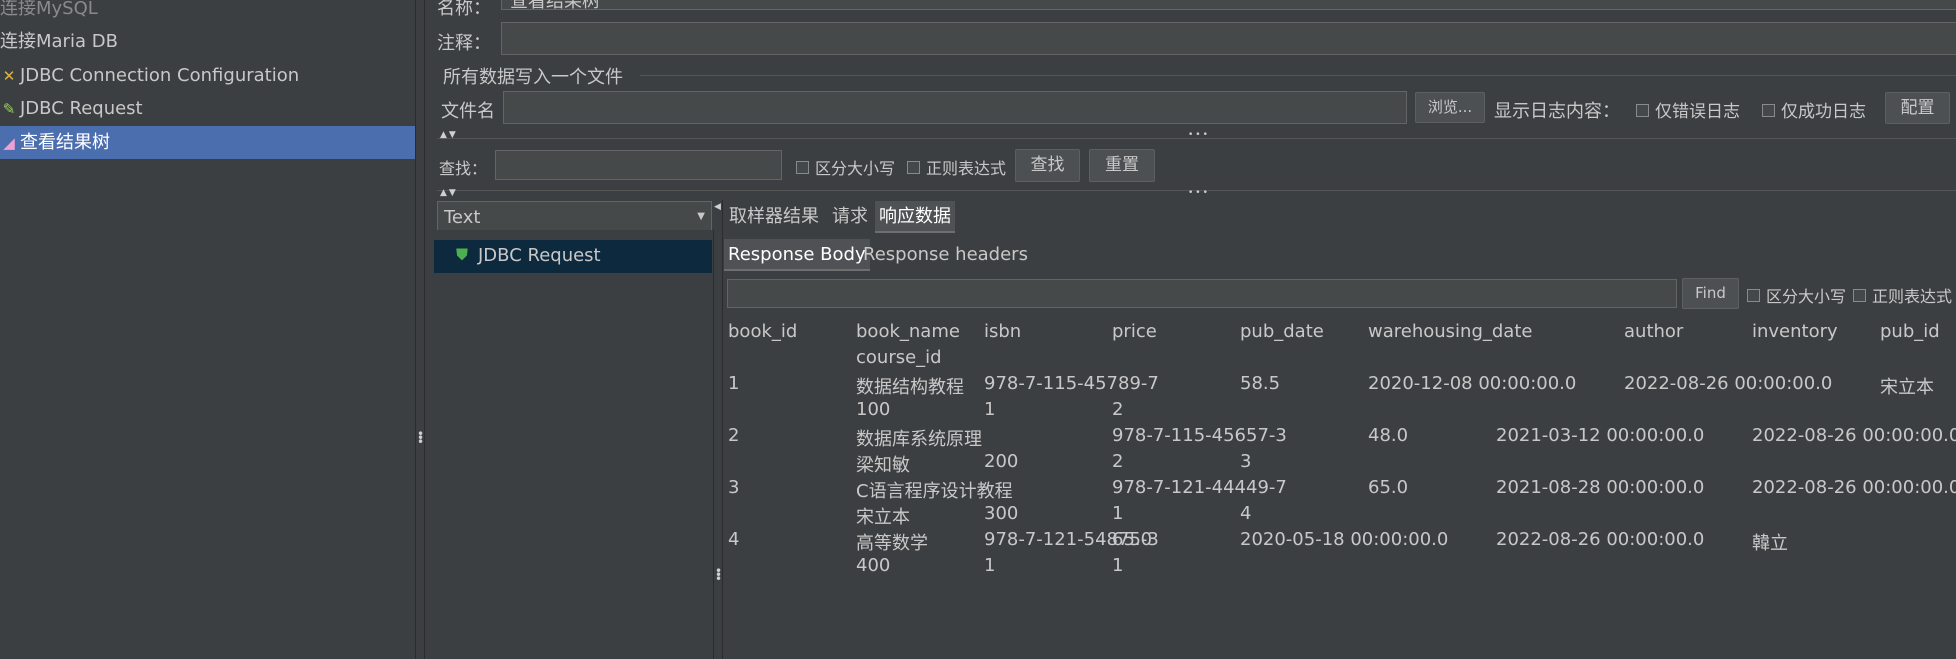 The width and height of the screenshot is (1956, 659). I want to click on listener-chart-icon: ◢, so click(9, 143).